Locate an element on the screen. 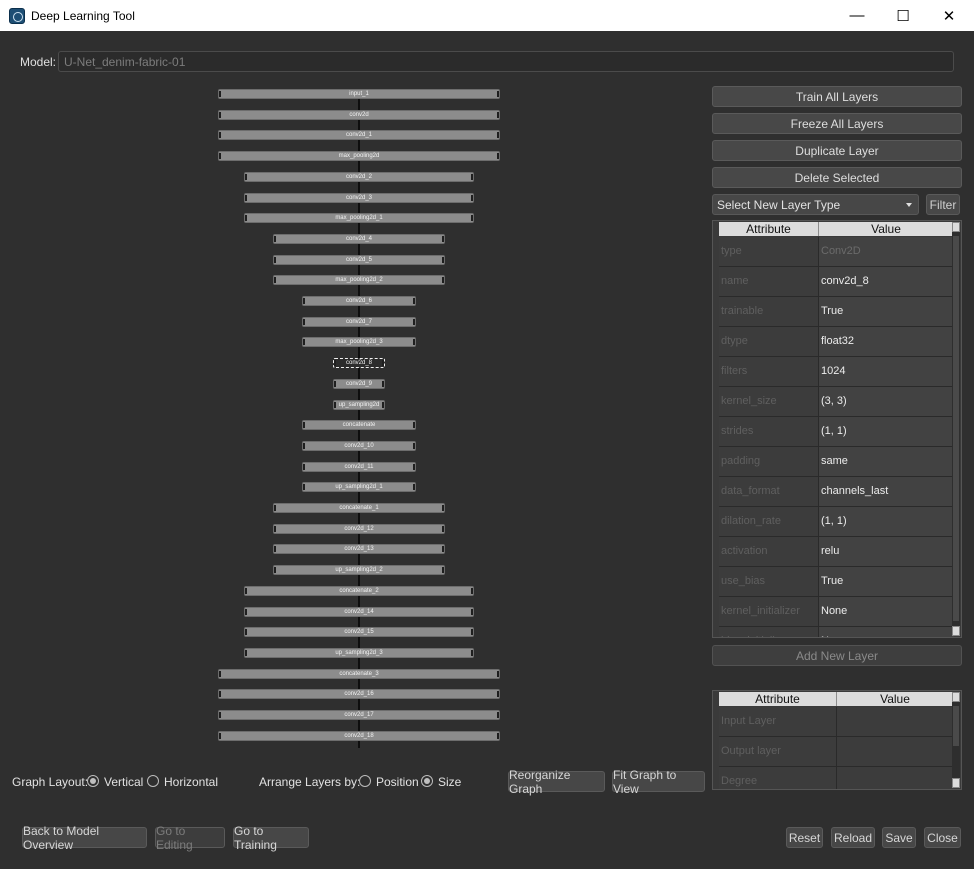 The image size is (974, 869). graph-node: conv2d_18 is located at coordinates (359, 736).